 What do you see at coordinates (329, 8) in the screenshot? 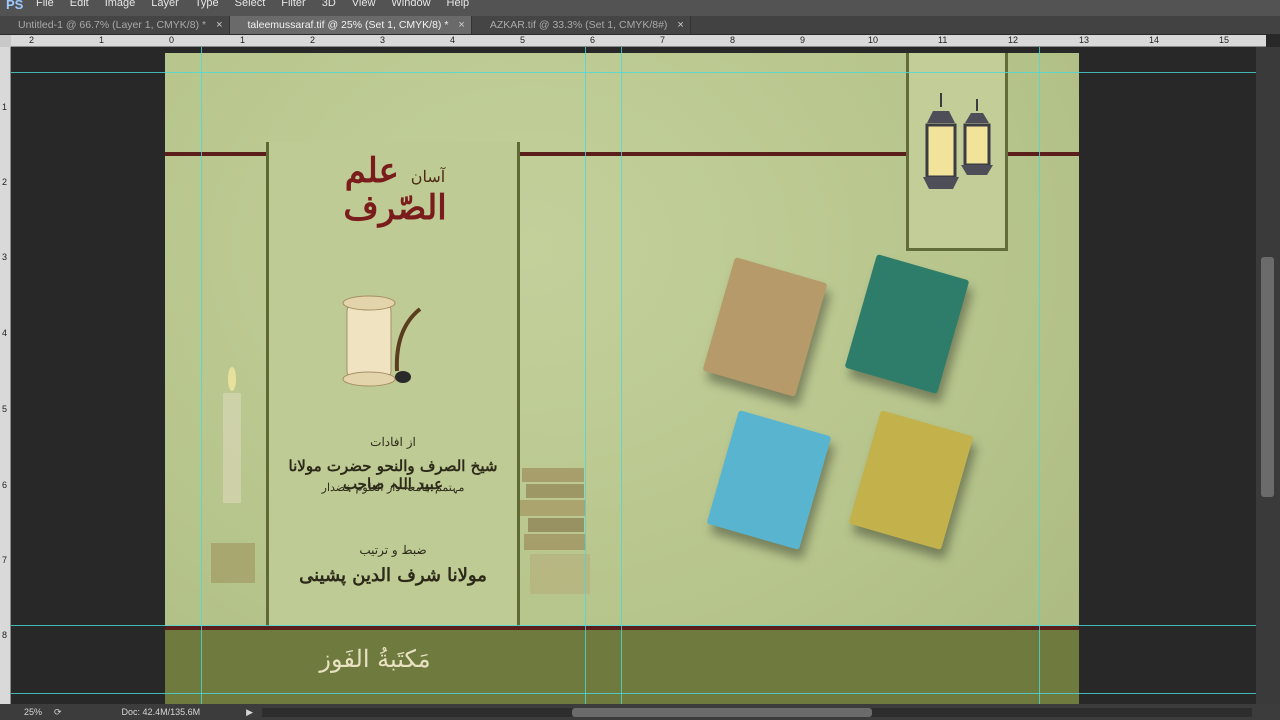
I see `menu-3d: 3D` at bounding box center [329, 8].